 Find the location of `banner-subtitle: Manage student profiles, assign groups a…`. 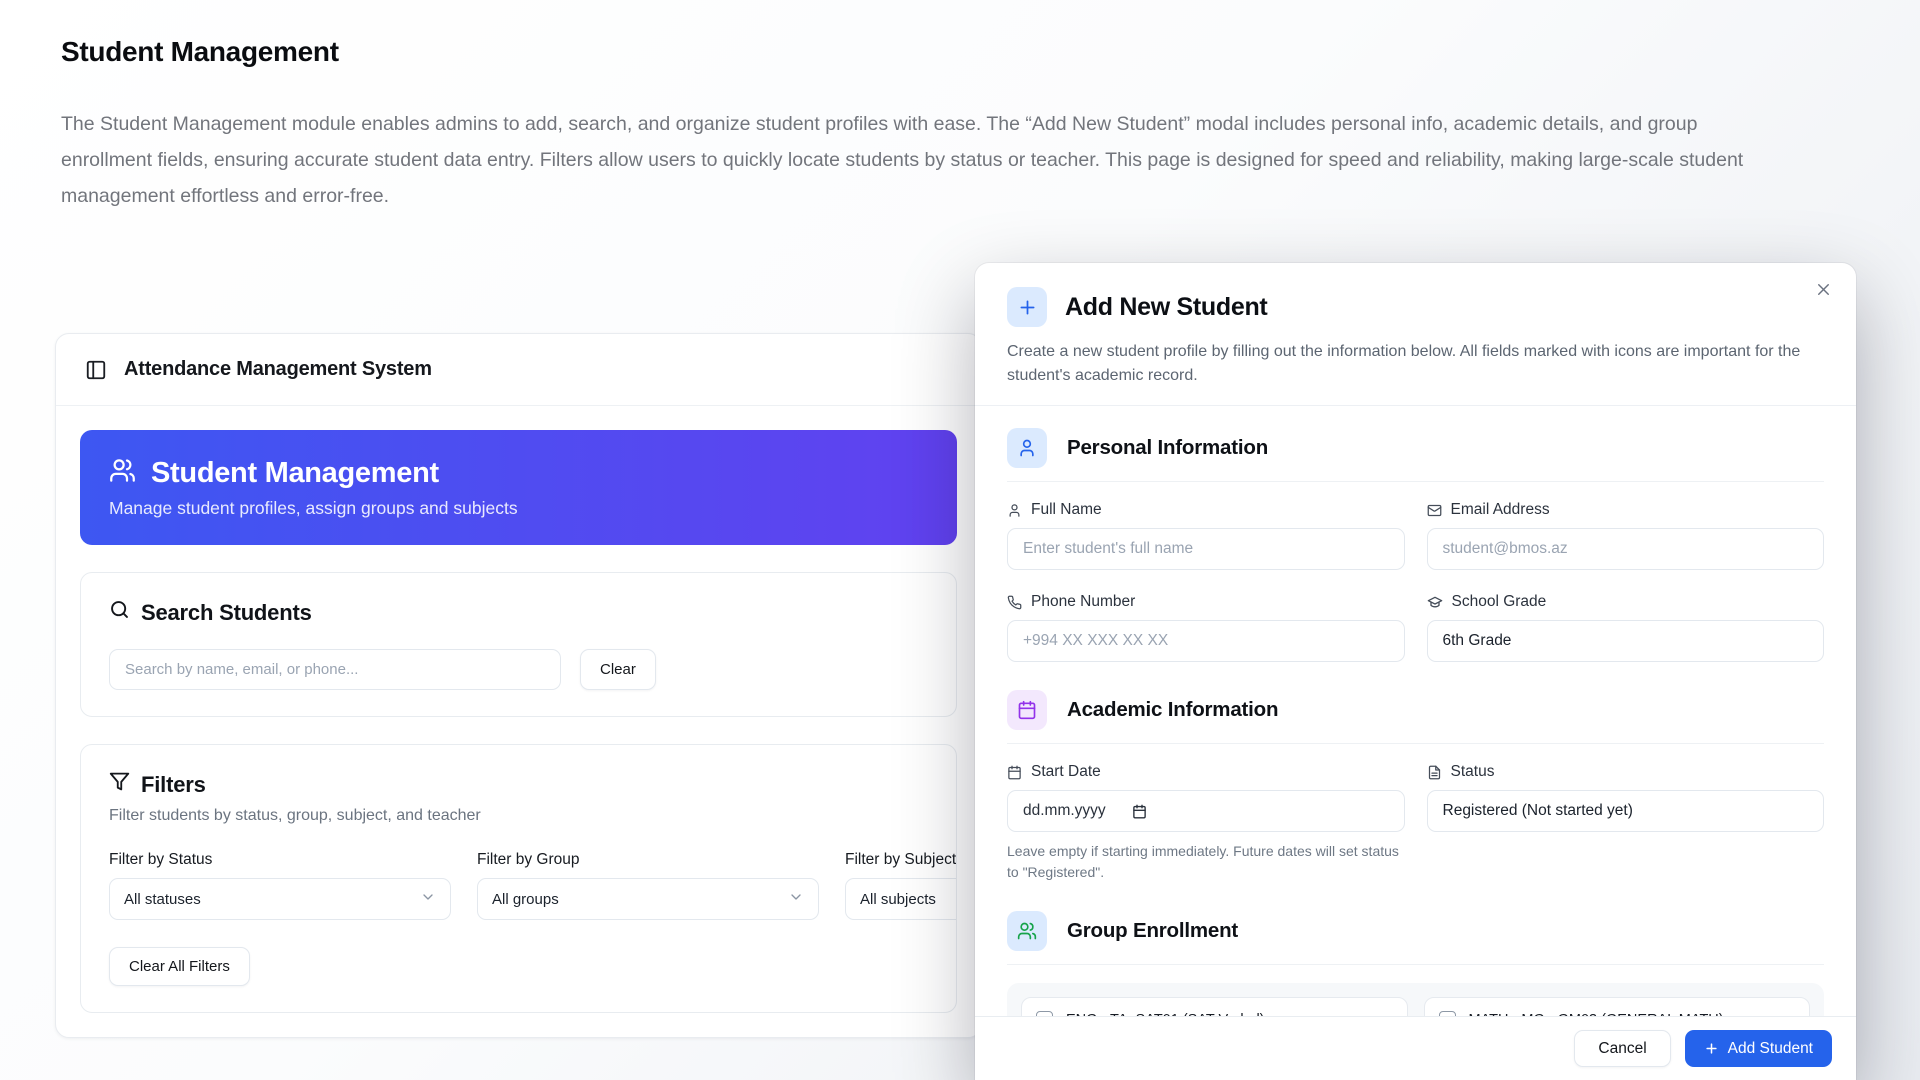

banner-subtitle: Manage student profiles, assign groups a… is located at coordinates (313, 507).